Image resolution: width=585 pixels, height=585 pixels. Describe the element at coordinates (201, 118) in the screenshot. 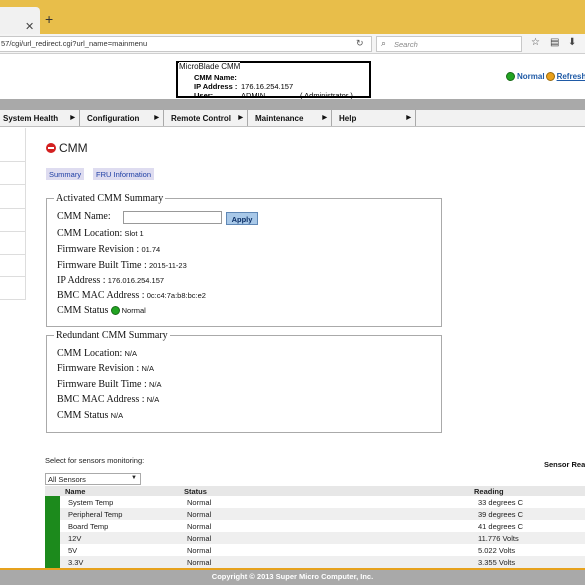

I see `nav-remote-control-label: Remote Control` at that location.